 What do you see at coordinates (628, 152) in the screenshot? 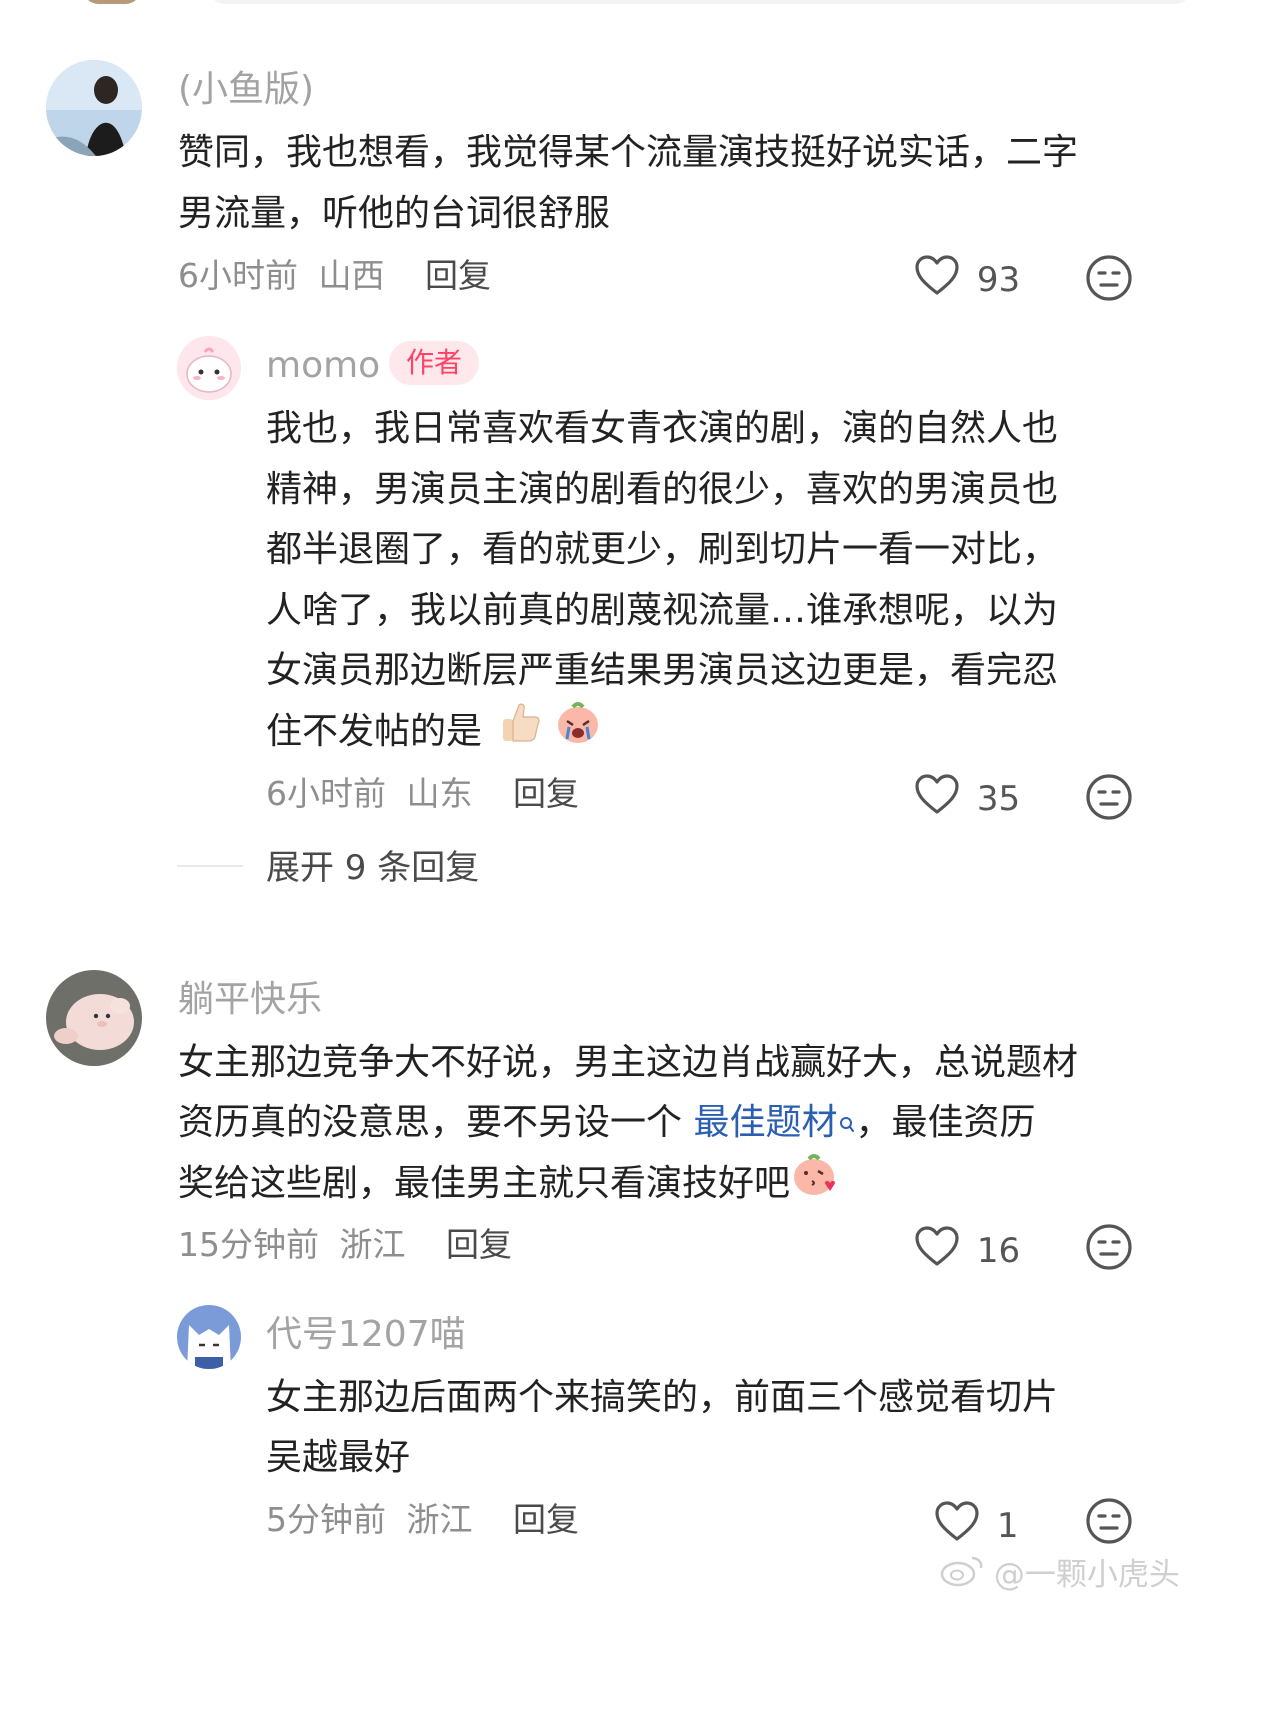
I see `comment-text-line: 赞同，我也想看，我觉得某个流量演技挺好说实话，二字` at bounding box center [628, 152].